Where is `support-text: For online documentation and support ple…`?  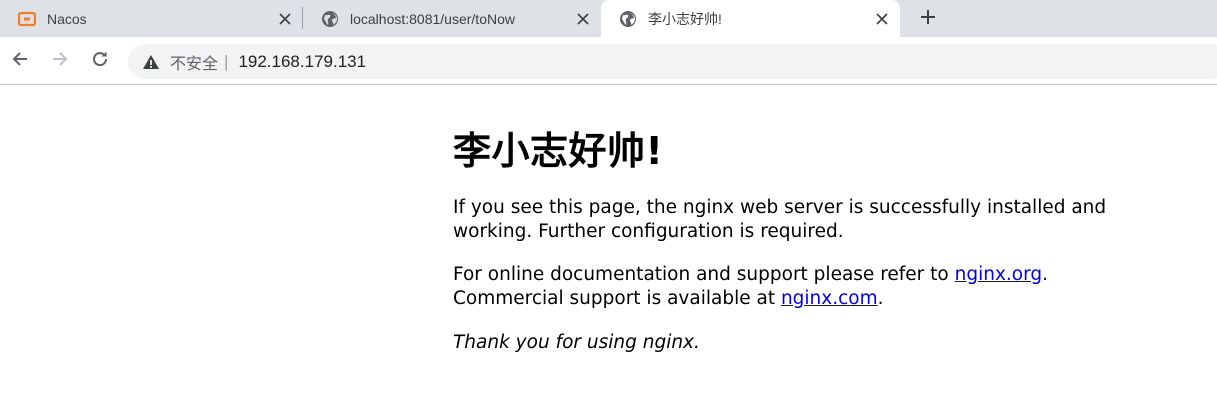
support-text: For online documentation and support ple… is located at coordinates (704, 274).